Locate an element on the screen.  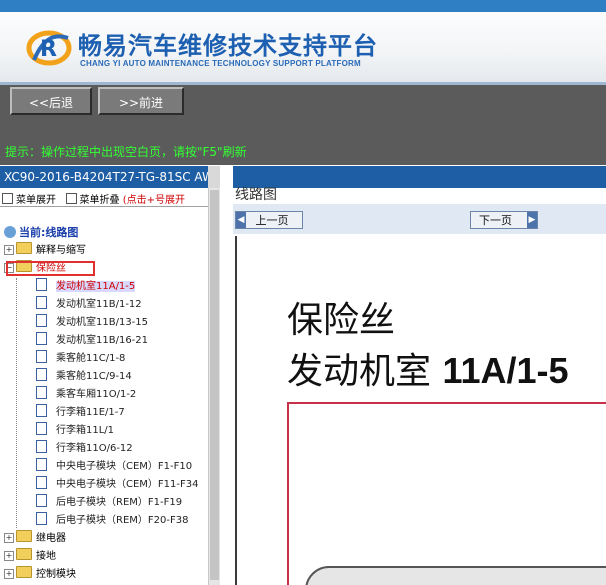
tree-doc-item: 发动机室11A/1-5 is located at coordinates (86, 286).